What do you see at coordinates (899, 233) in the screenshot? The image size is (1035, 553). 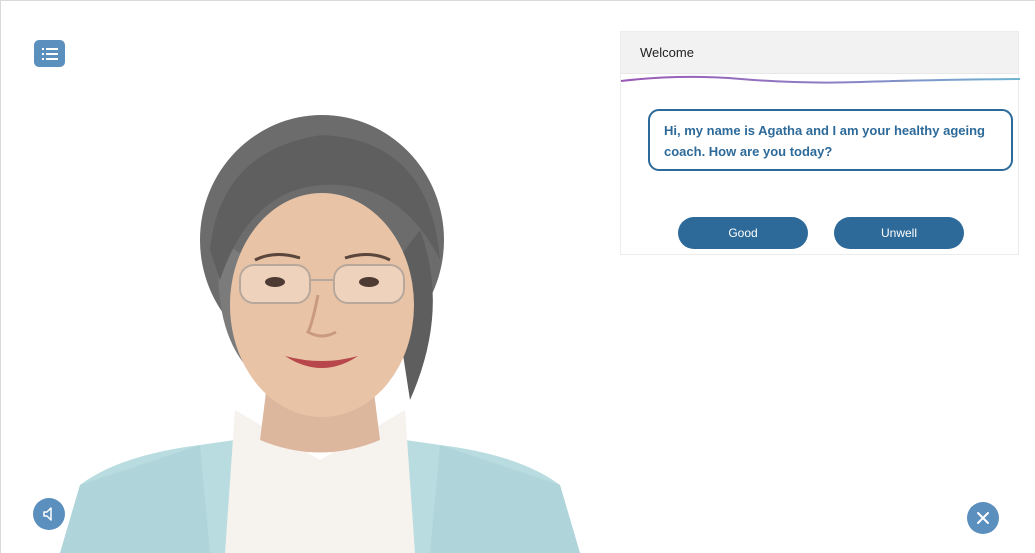 I see `unwell-button: Unwell` at bounding box center [899, 233].